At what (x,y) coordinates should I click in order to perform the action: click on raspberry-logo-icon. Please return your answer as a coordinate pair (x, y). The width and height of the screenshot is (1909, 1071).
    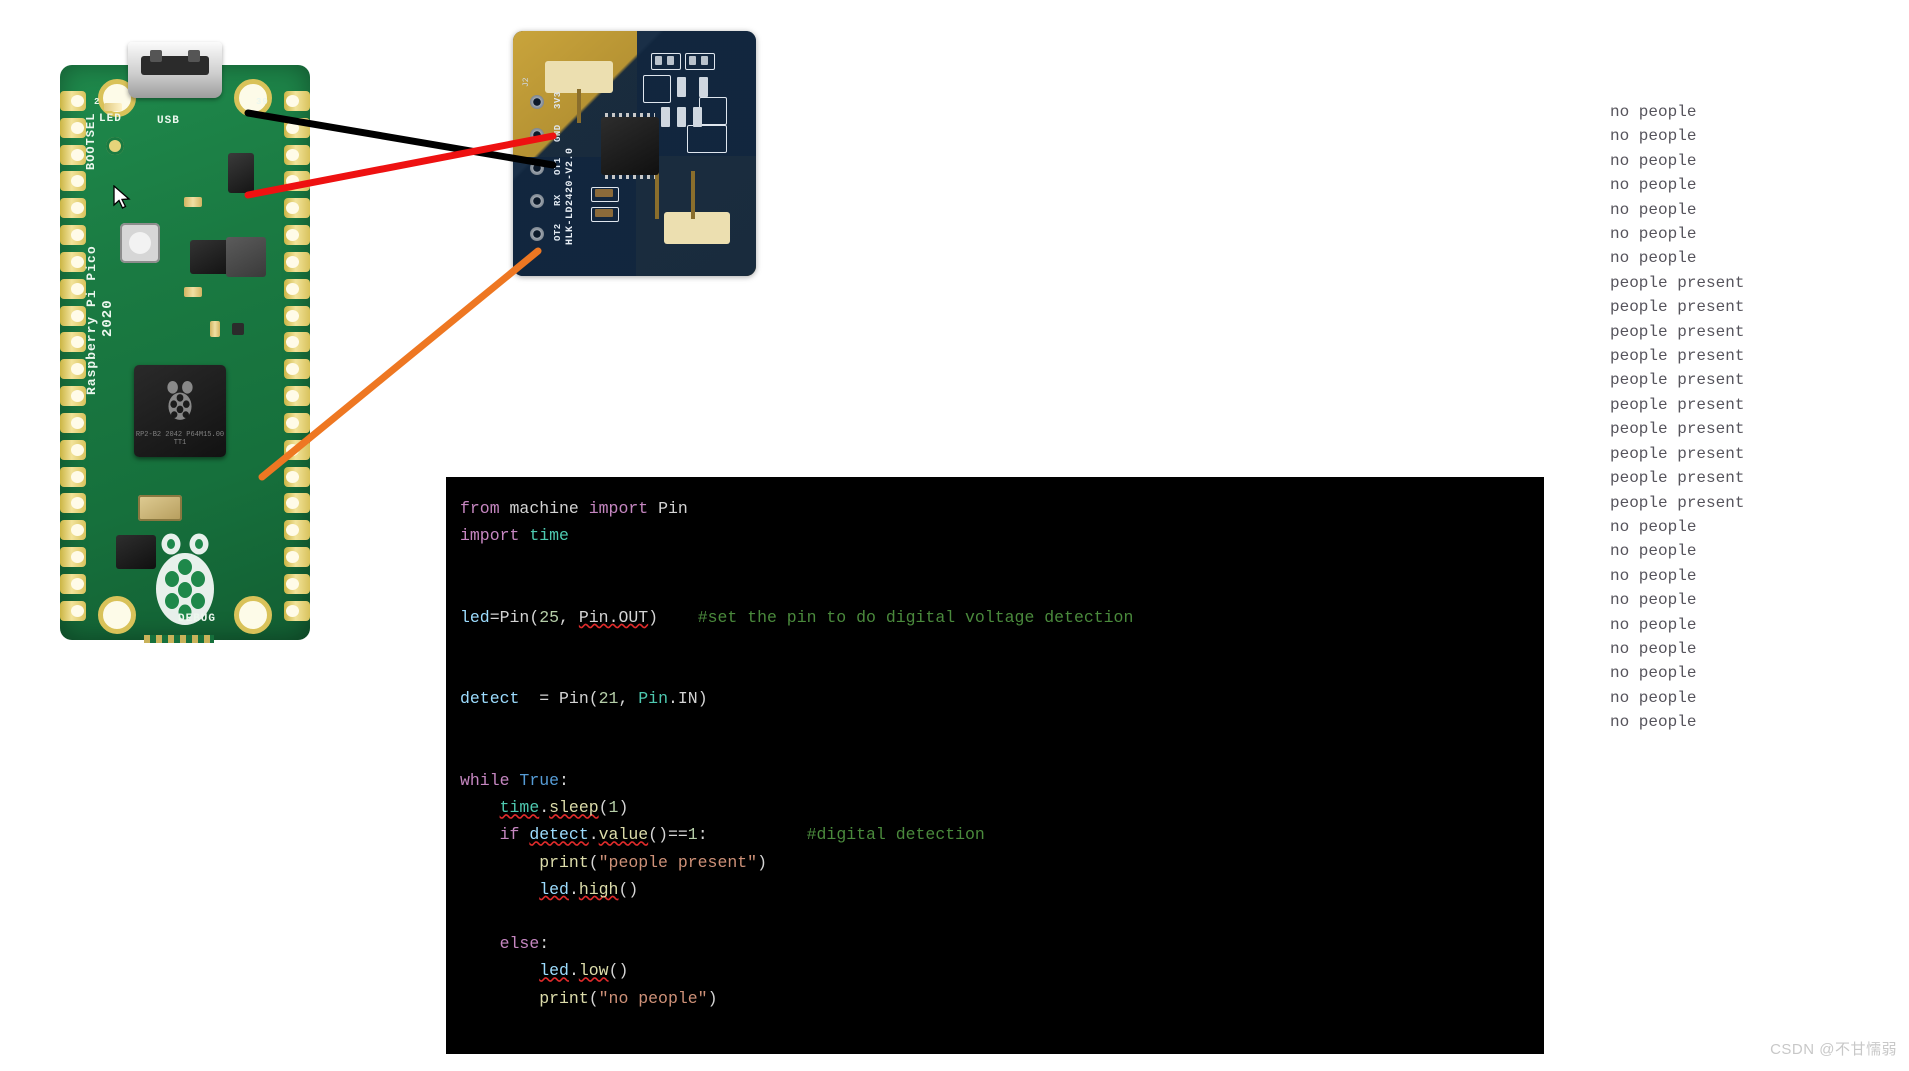
    Looking at the image, I should click on (180, 400).